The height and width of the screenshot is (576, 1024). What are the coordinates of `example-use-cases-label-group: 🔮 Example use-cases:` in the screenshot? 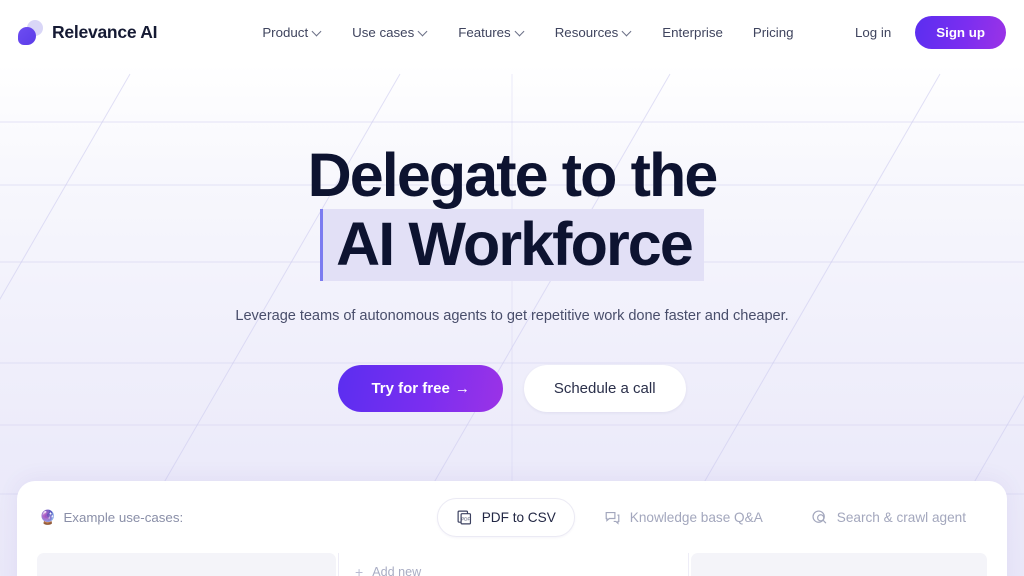 It's located at (111, 517).